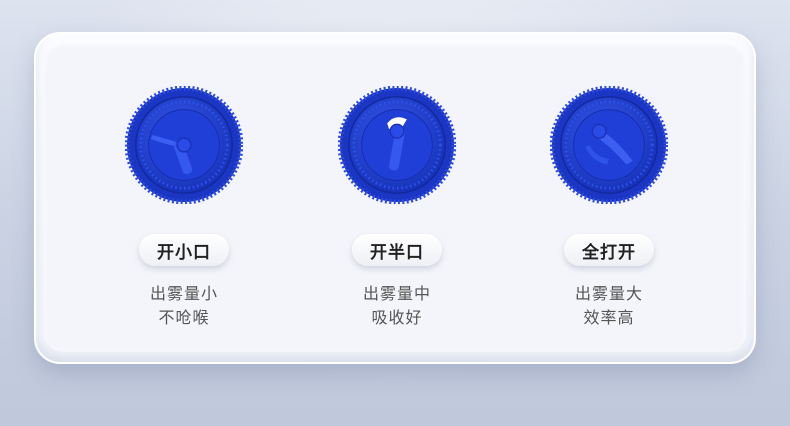 The image size is (790, 426). What do you see at coordinates (609, 145) in the screenshot?
I see `full-opening-knob-icon` at bounding box center [609, 145].